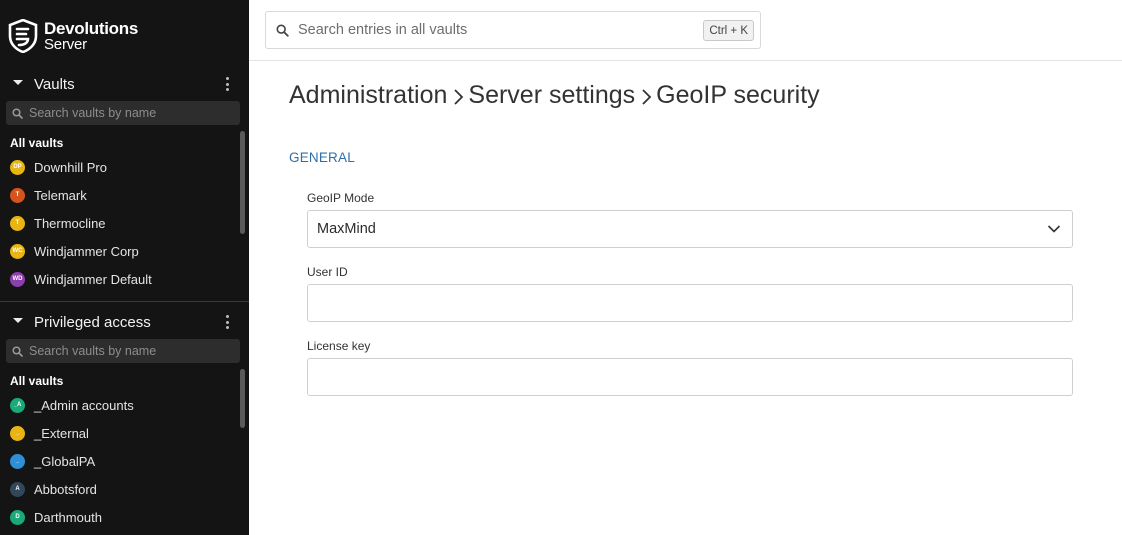 The image size is (1122, 535). What do you see at coordinates (92, 322) in the screenshot?
I see `privileged-section-title: Privileged access` at bounding box center [92, 322].